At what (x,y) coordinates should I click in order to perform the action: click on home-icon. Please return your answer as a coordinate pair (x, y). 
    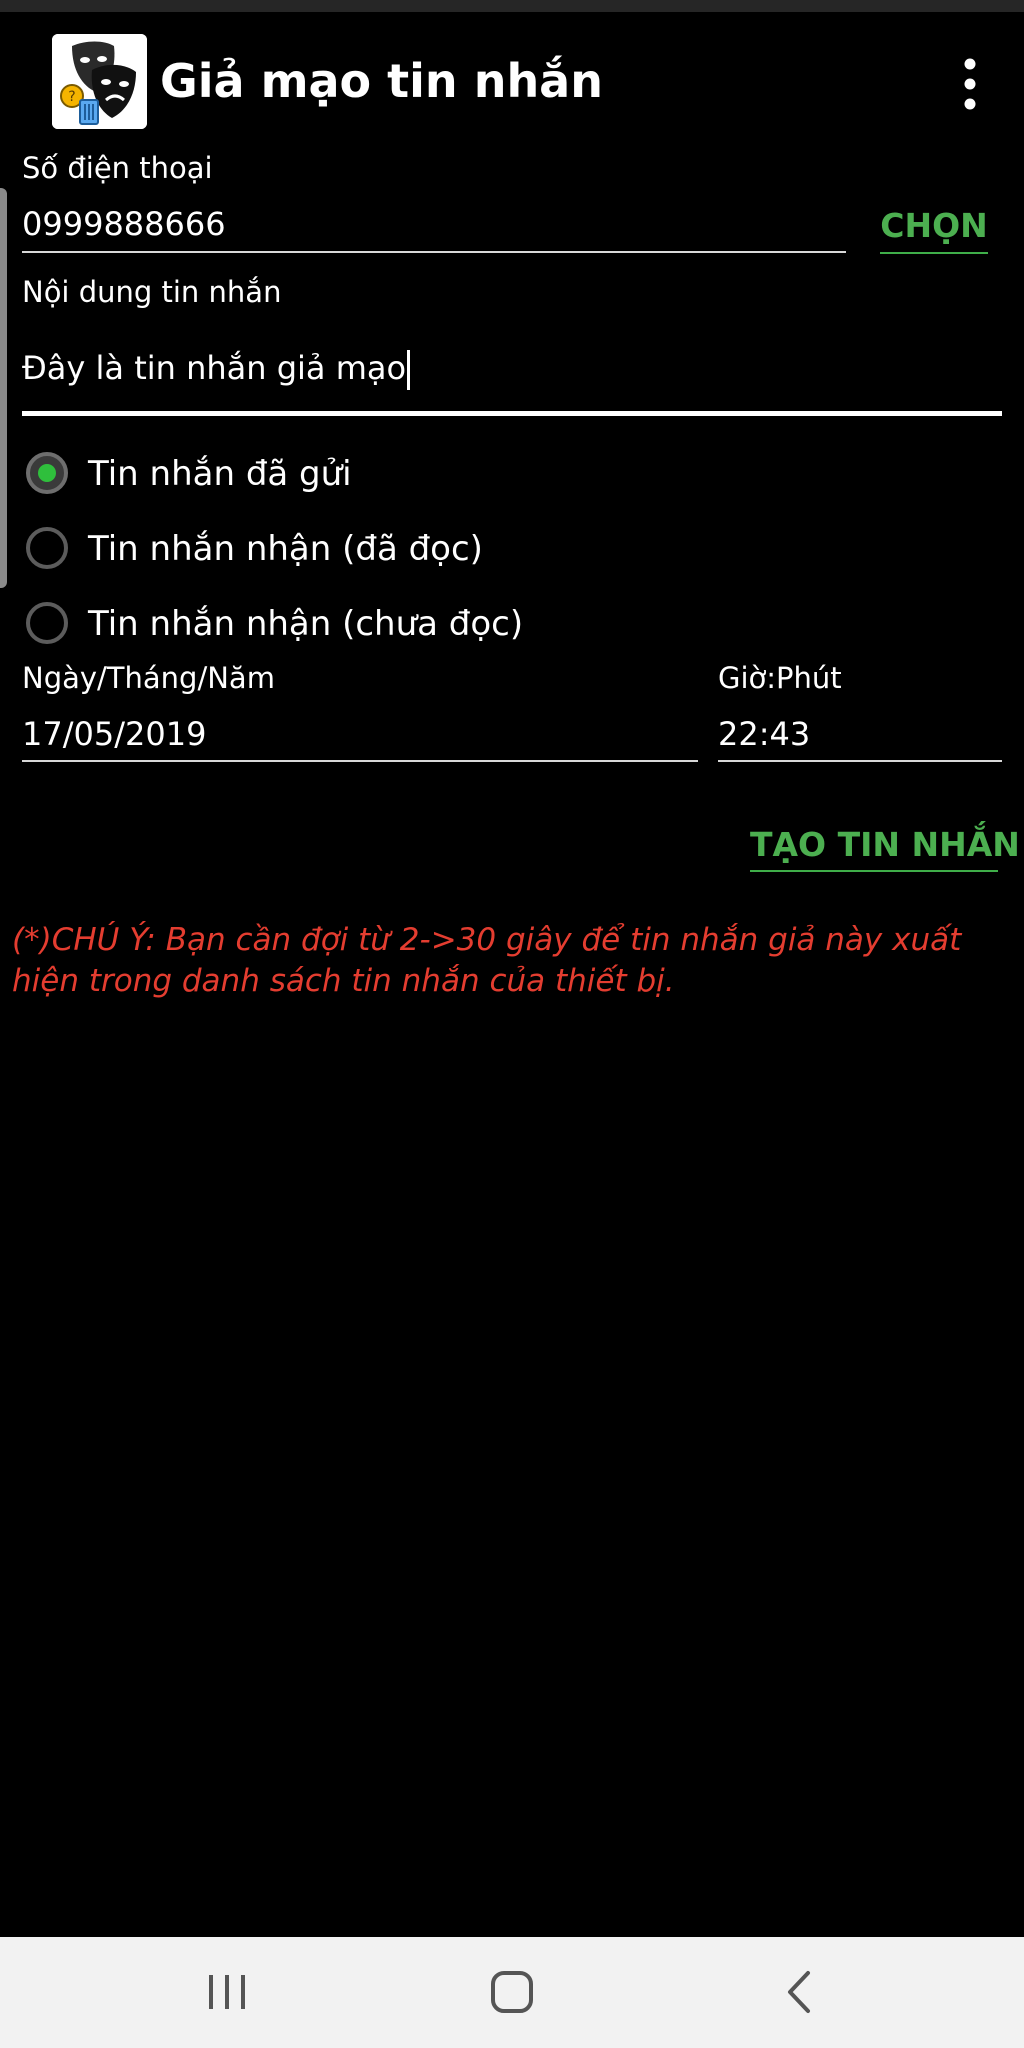
    Looking at the image, I should click on (512, 1992).